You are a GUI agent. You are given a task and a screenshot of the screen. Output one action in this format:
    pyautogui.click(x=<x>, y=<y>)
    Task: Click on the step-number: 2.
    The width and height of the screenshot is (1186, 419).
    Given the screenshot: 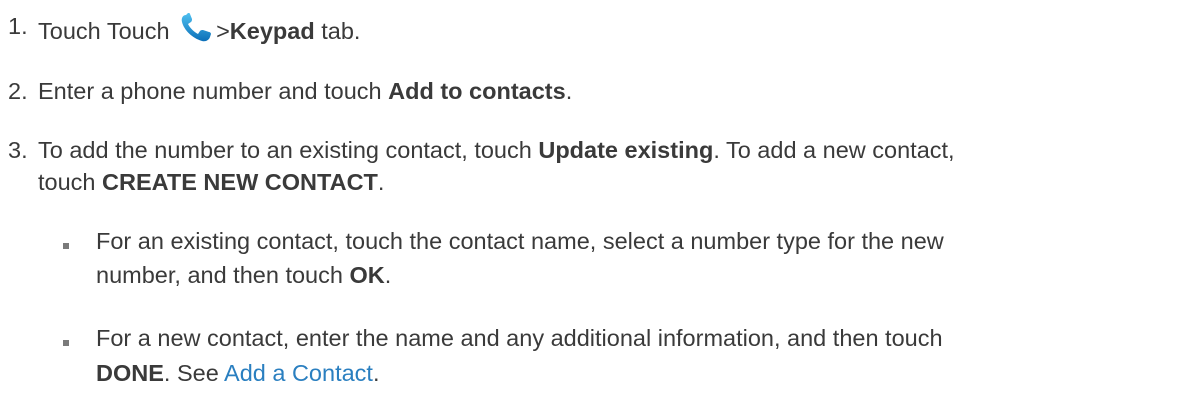 What is the action you would take?
    pyautogui.click(x=18, y=91)
    